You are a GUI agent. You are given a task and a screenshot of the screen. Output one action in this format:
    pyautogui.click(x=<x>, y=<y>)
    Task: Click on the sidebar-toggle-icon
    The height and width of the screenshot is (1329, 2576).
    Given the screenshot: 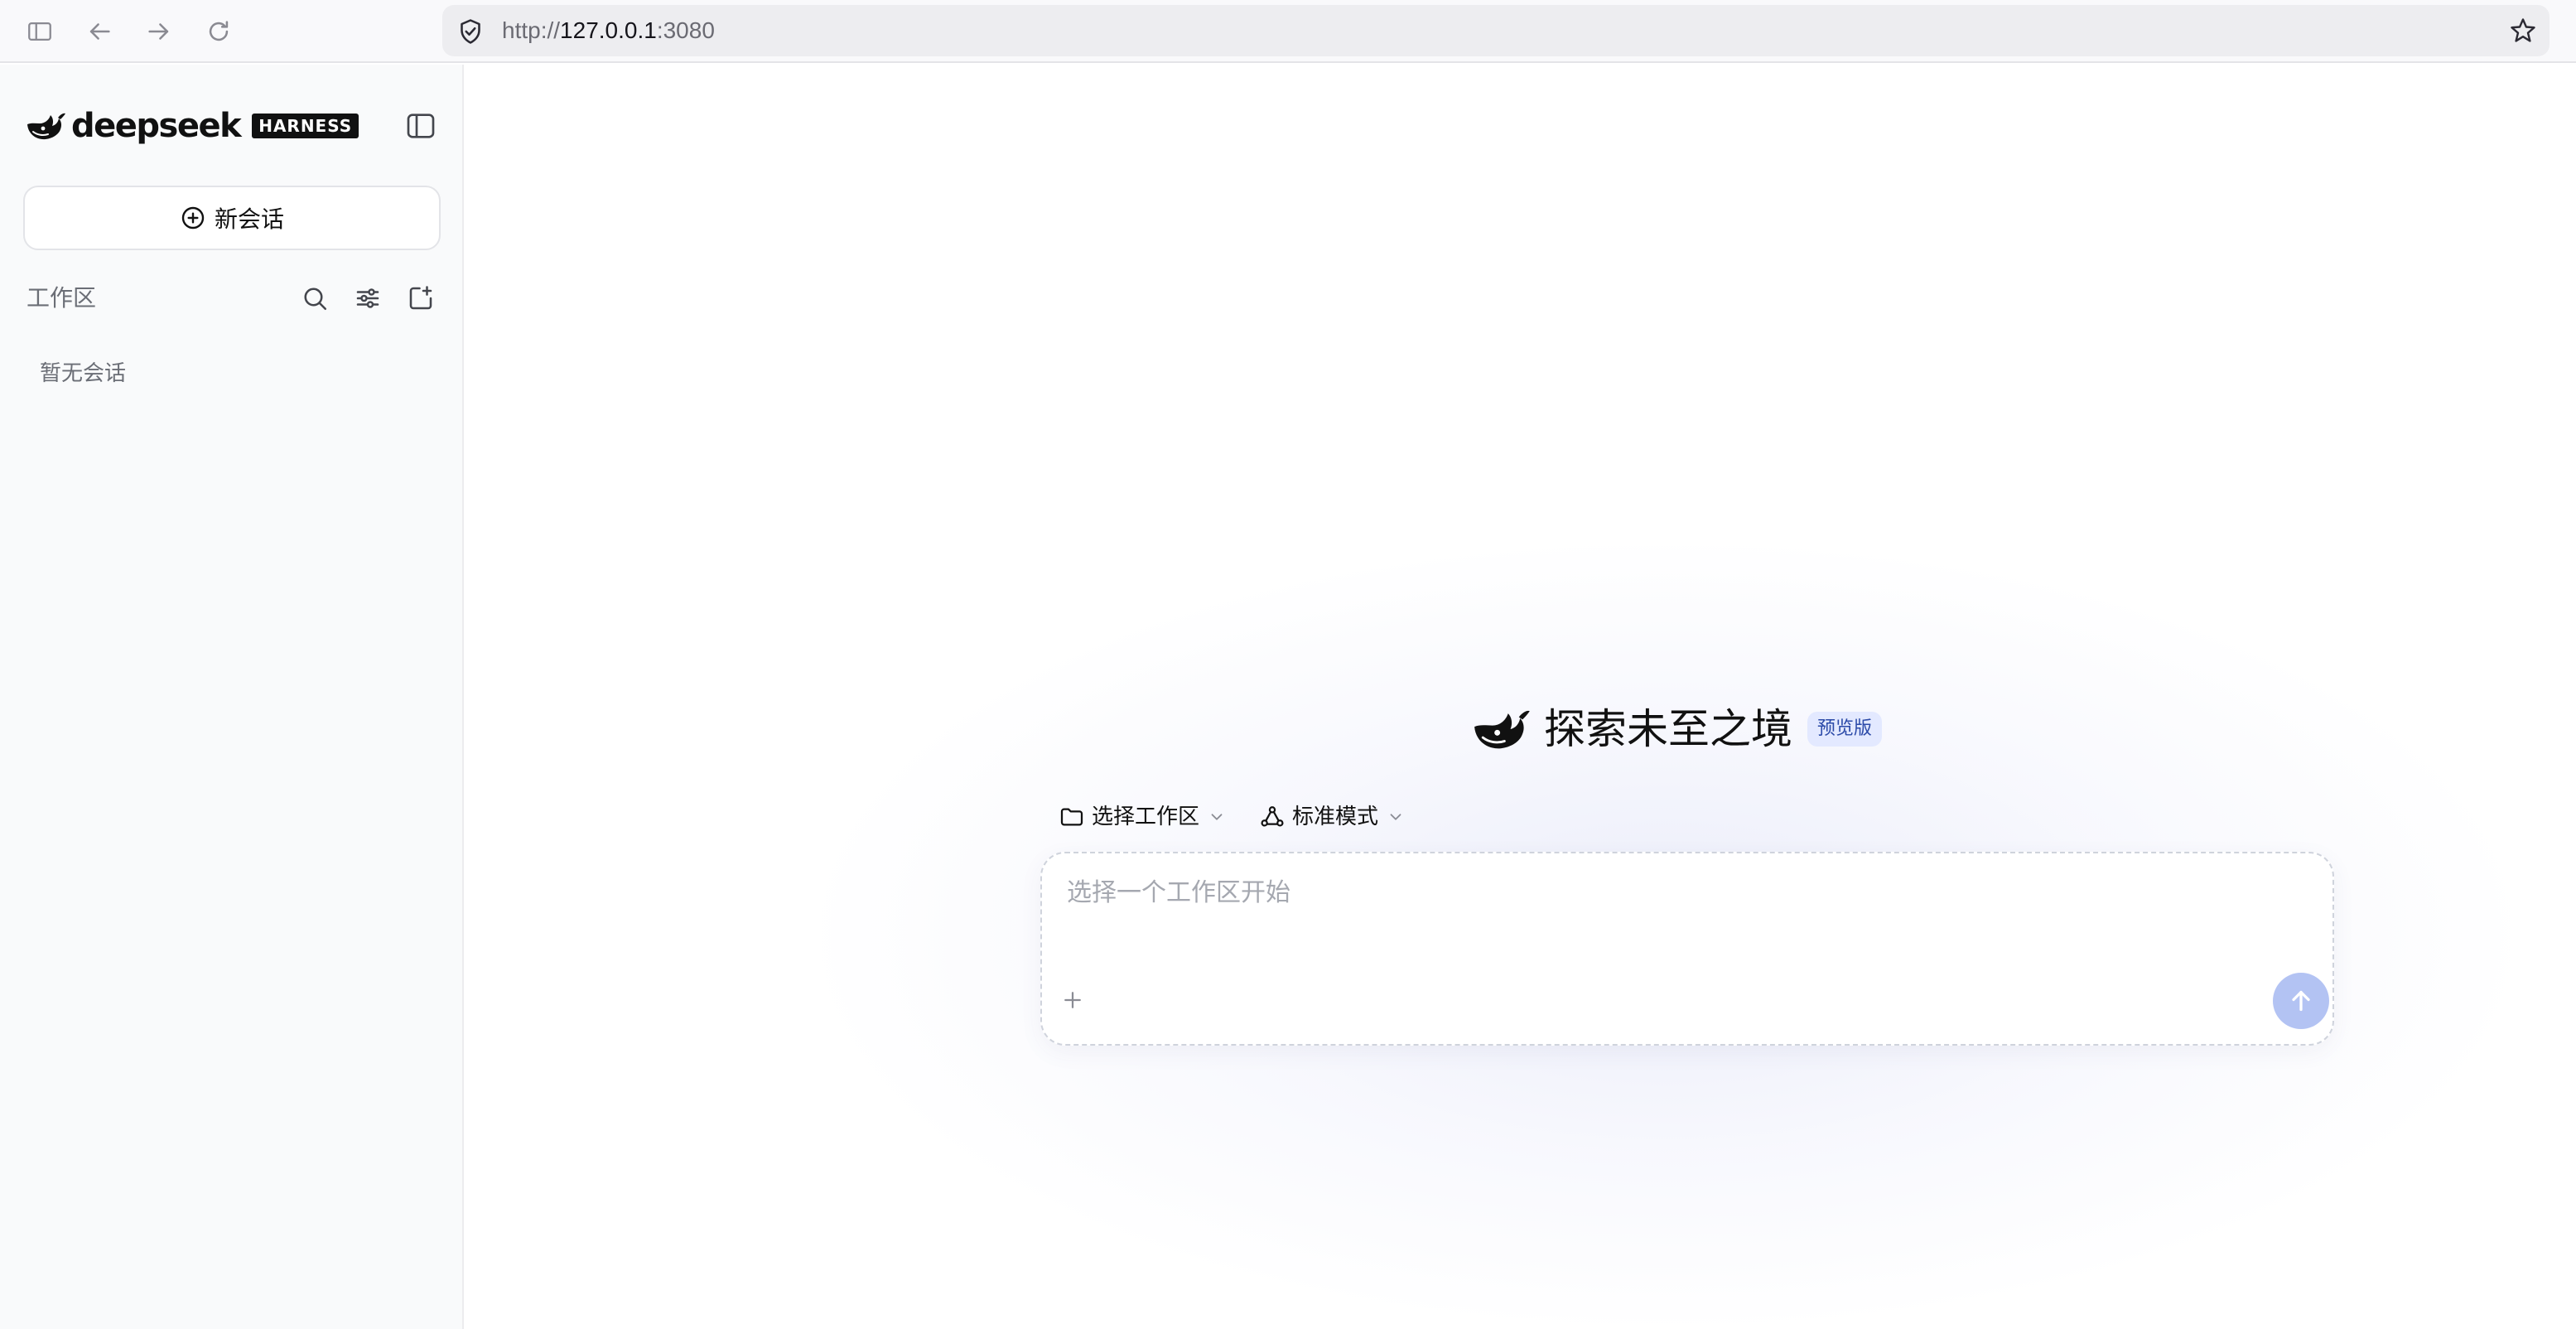 What is the action you would take?
    pyautogui.click(x=420, y=126)
    